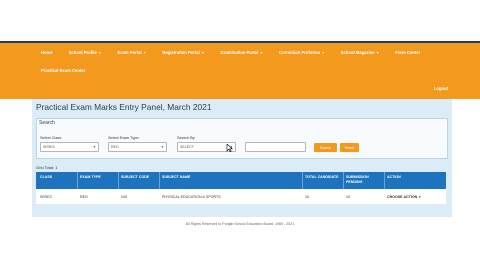 Image resolution: width=480 pixels, height=270 pixels. What do you see at coordinates (84, 197) in the screenshot?
I see `cell-exam-type: REG` at bounding box center [84, 197].